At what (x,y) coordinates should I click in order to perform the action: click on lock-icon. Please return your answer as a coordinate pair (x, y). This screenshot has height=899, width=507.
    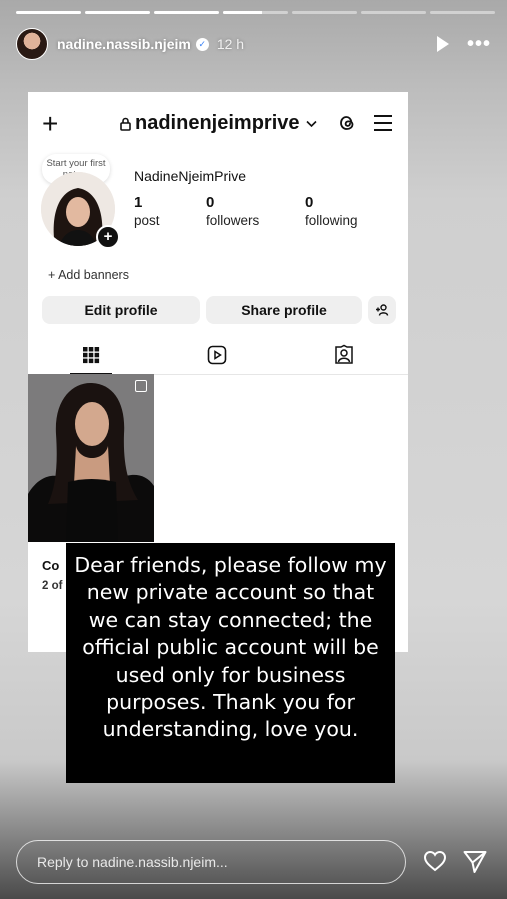
    Looking at the image, I should click on (125, 124).